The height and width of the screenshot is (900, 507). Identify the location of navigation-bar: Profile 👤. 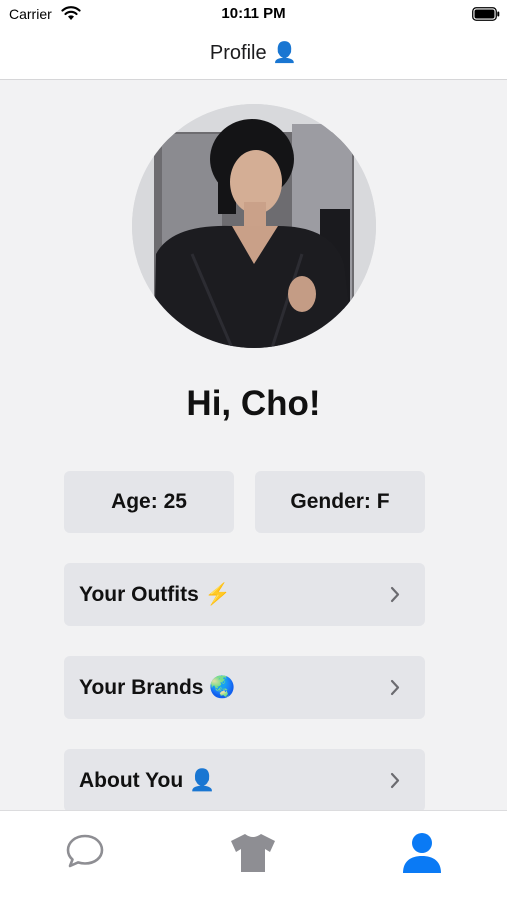
(253, 54).